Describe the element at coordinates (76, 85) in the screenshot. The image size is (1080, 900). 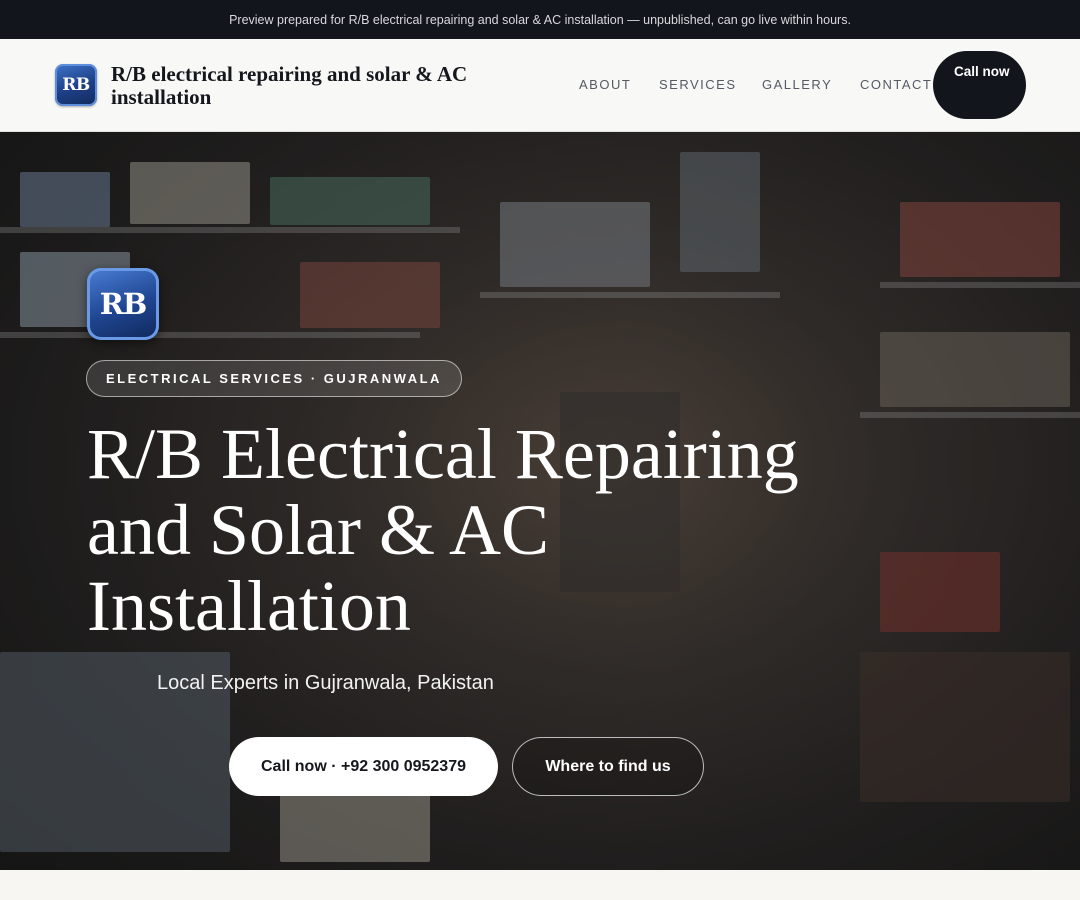
I see `brand-logo: RB` at that location.